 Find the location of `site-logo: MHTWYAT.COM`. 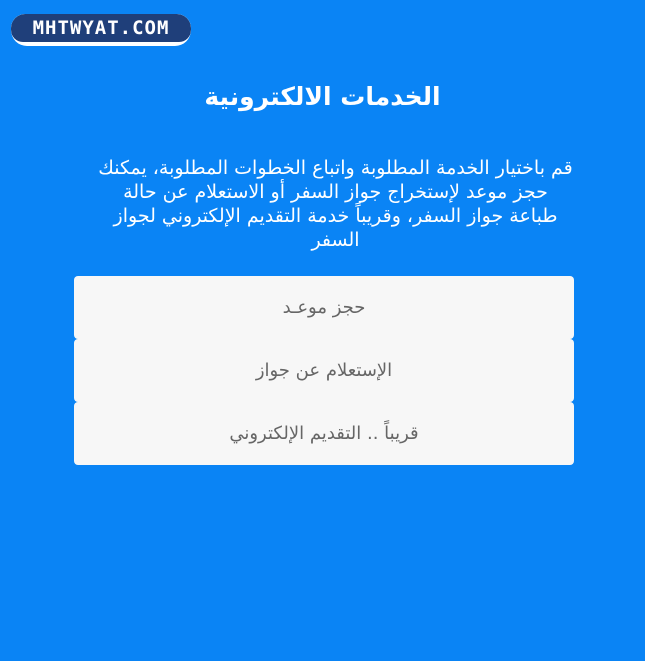

site-logo: MHTWYAT.COM is located at coordinates (101, 30).